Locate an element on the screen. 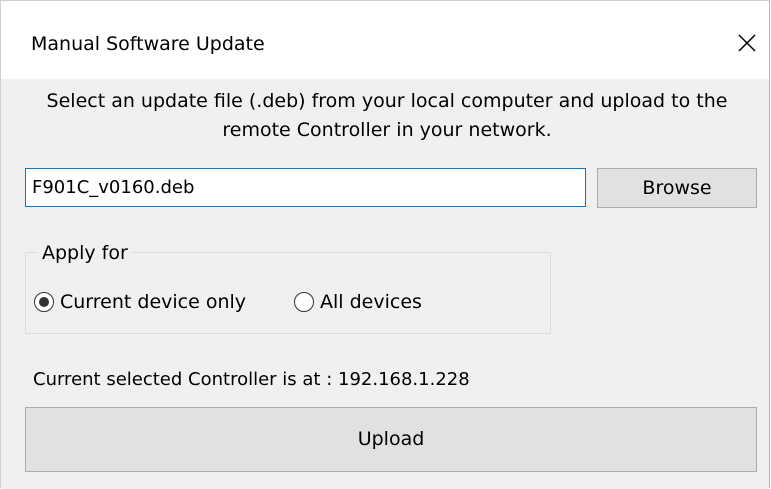 The image size is (771, 489). radio-unselected-icon is located at coordinates (304, 302).